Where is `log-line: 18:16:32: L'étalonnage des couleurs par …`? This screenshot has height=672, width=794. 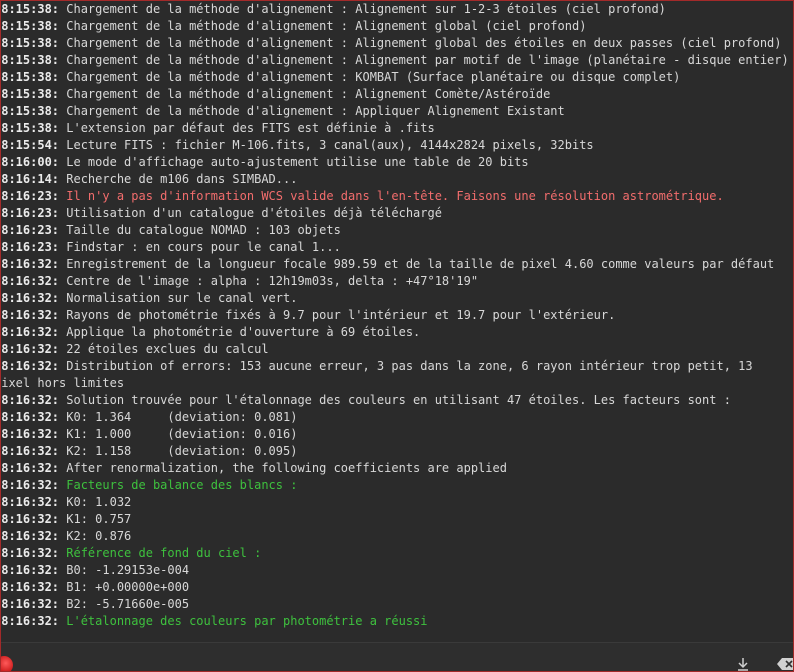
log-line: 18:16:32: L'étalonnage des couleurs par … is located at coordinates (393, 621).